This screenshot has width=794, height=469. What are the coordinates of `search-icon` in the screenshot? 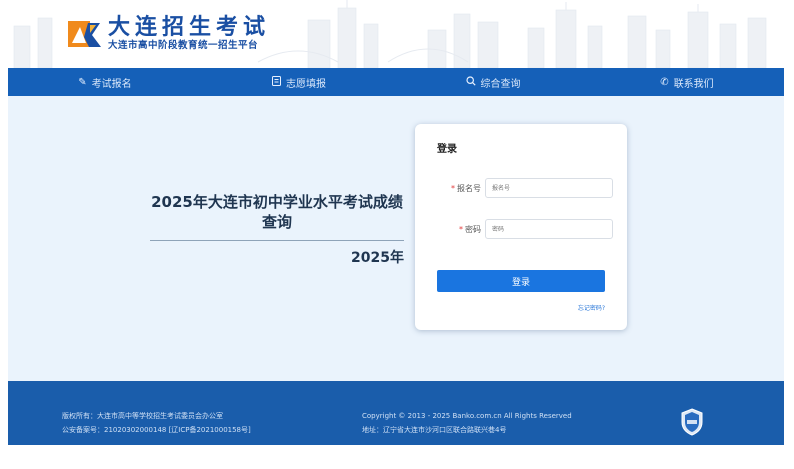 It's located at (470, 82).